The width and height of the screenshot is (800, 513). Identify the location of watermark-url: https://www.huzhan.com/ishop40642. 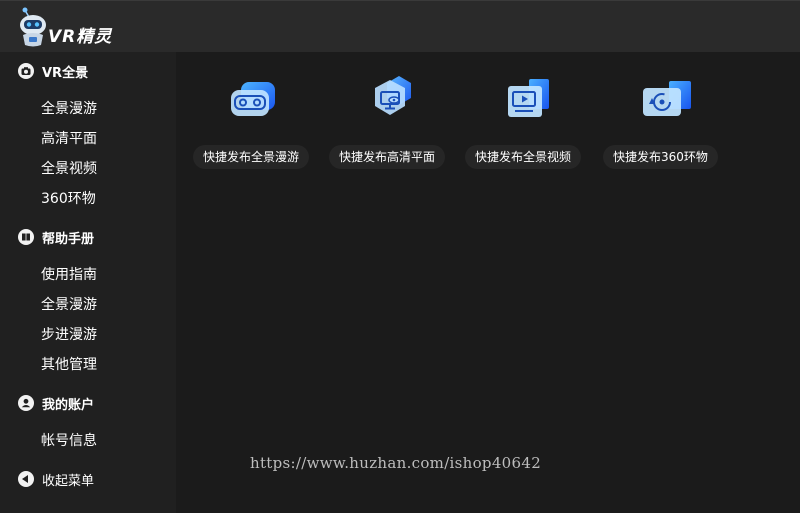
(396, 463).